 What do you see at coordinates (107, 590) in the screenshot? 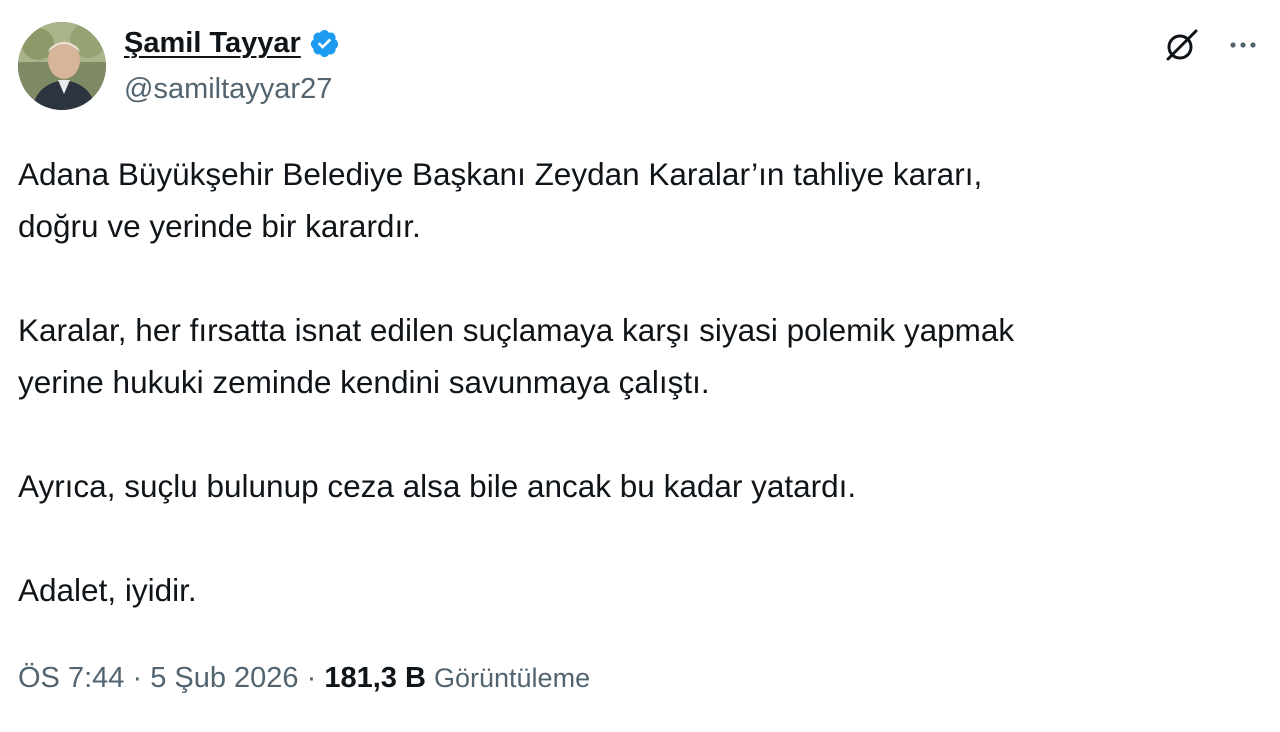
I see `tweet-paragraph: Adalet, iyidir.` at bounding box center [107, 590].